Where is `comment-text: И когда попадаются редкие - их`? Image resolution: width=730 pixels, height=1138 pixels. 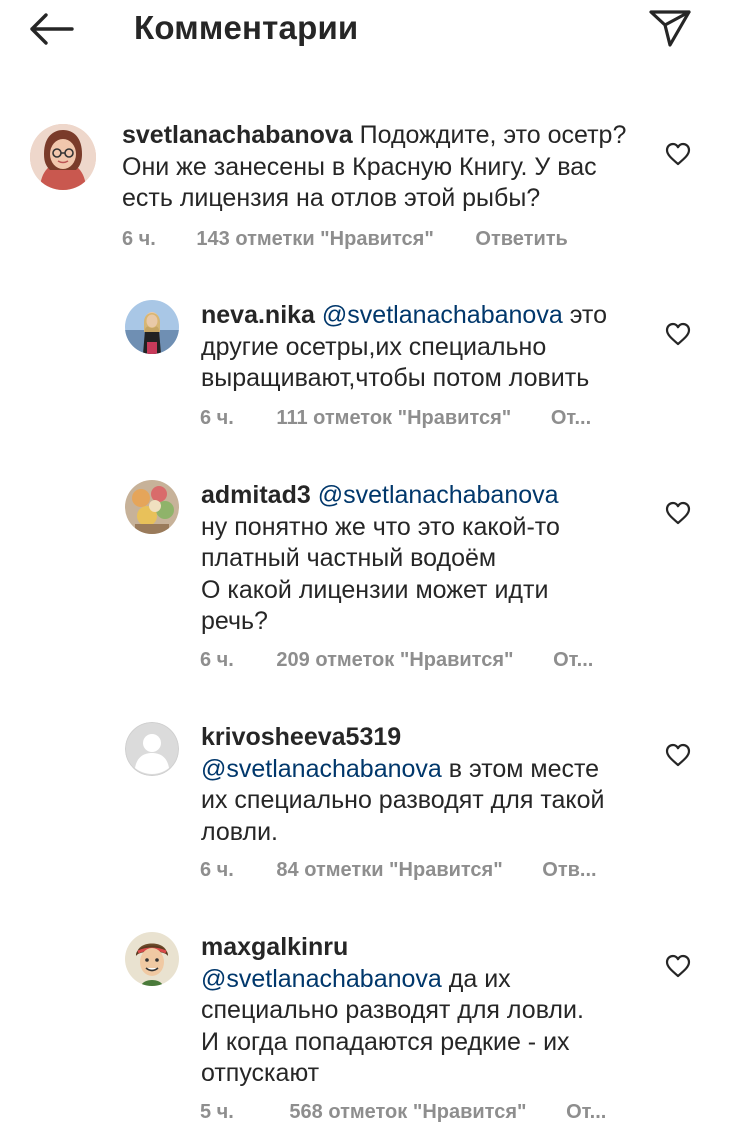
comment-text: И когда попадаются редкие - их is located at coordinates (385, 1041).